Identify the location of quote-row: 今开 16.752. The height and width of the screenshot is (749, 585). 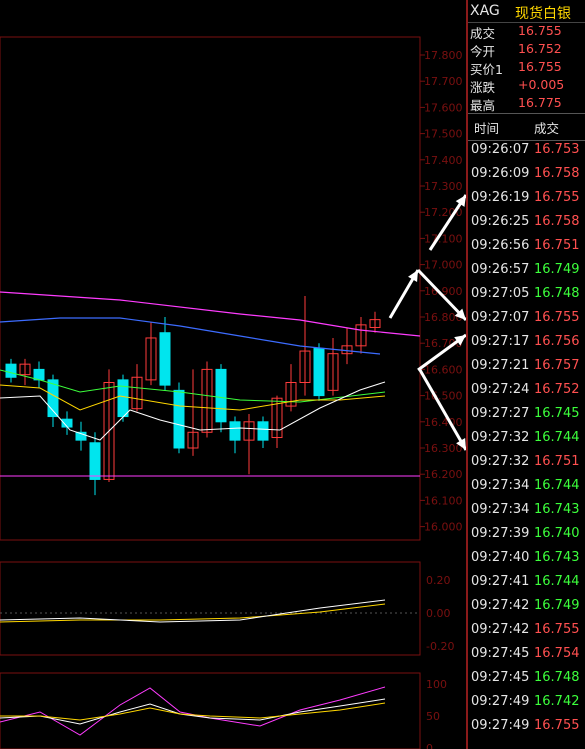
(526, 50).